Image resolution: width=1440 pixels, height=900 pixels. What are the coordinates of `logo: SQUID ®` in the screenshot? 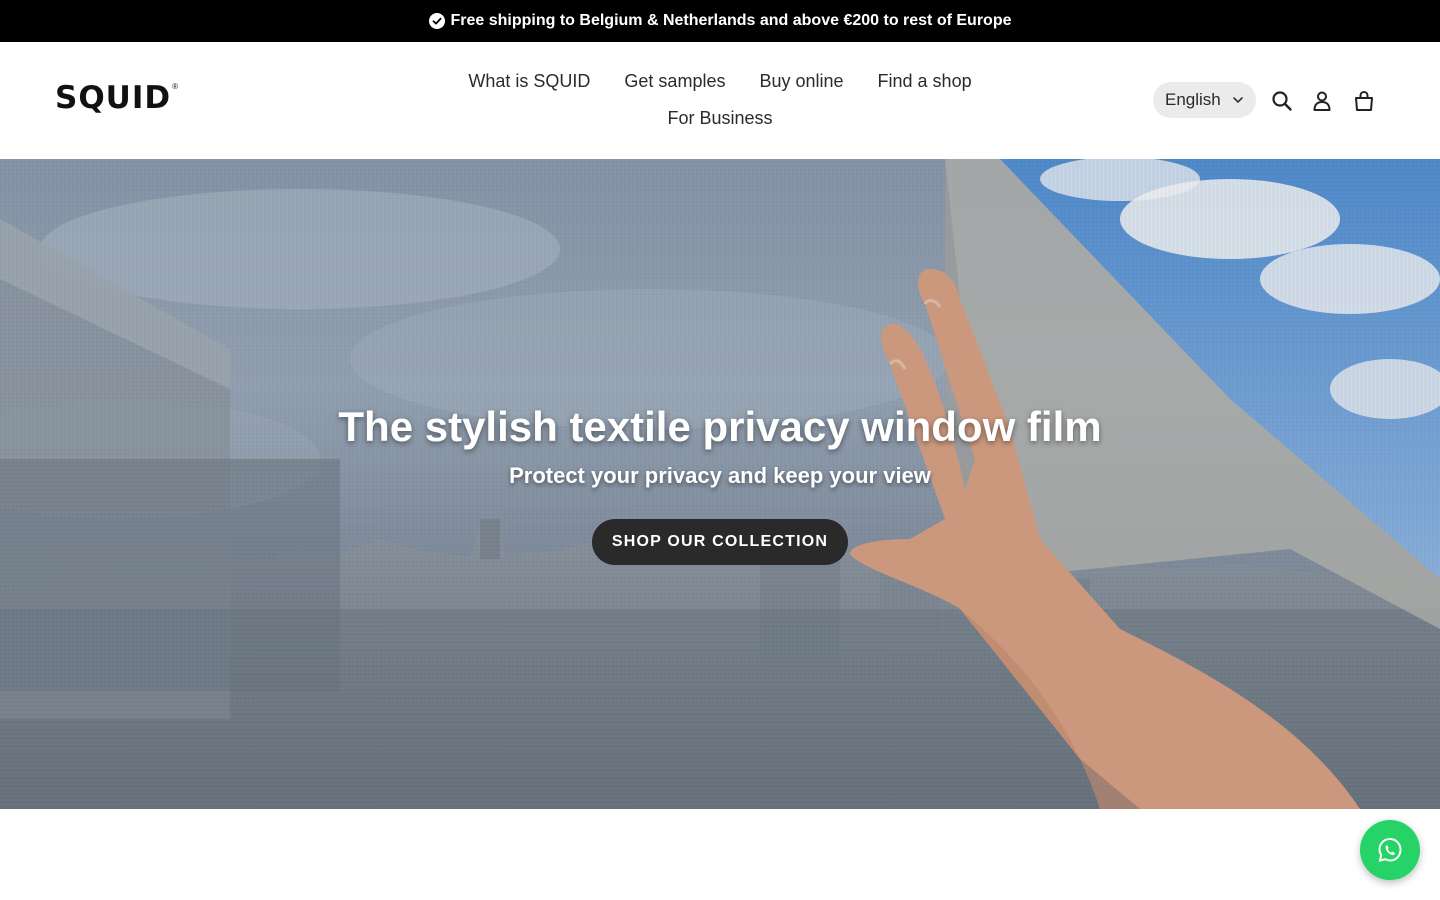 It's located at (116, 100).